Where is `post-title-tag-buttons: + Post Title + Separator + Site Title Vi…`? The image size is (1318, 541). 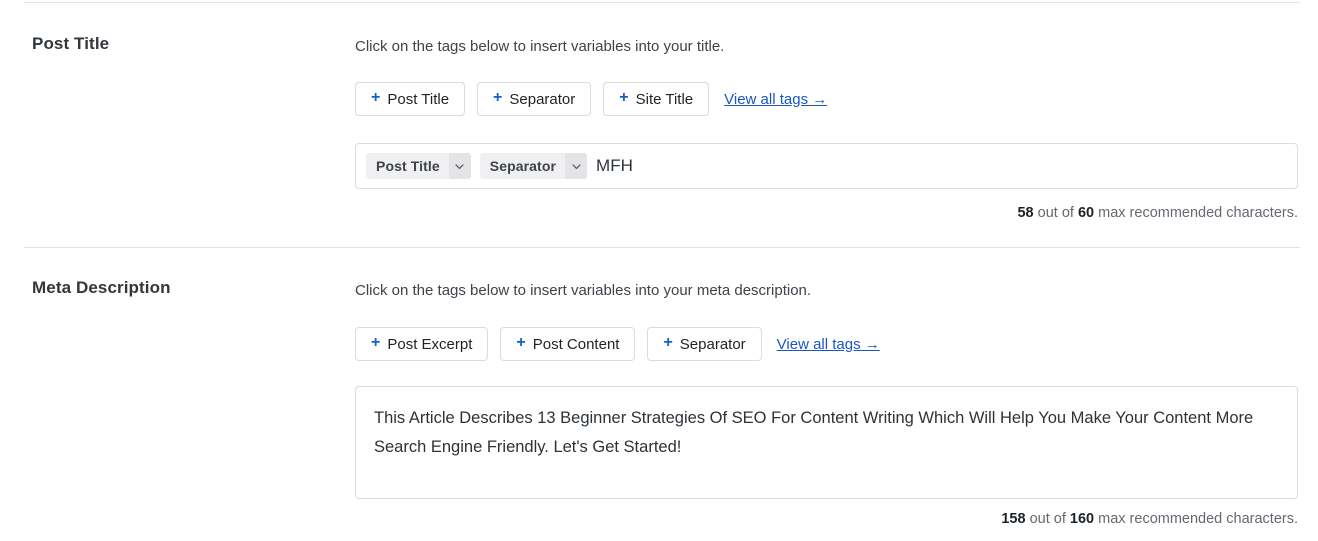
post-title-tag-buttons: + Post Title + Separator + Site Title Vi… is located at coordinates (826, 99).